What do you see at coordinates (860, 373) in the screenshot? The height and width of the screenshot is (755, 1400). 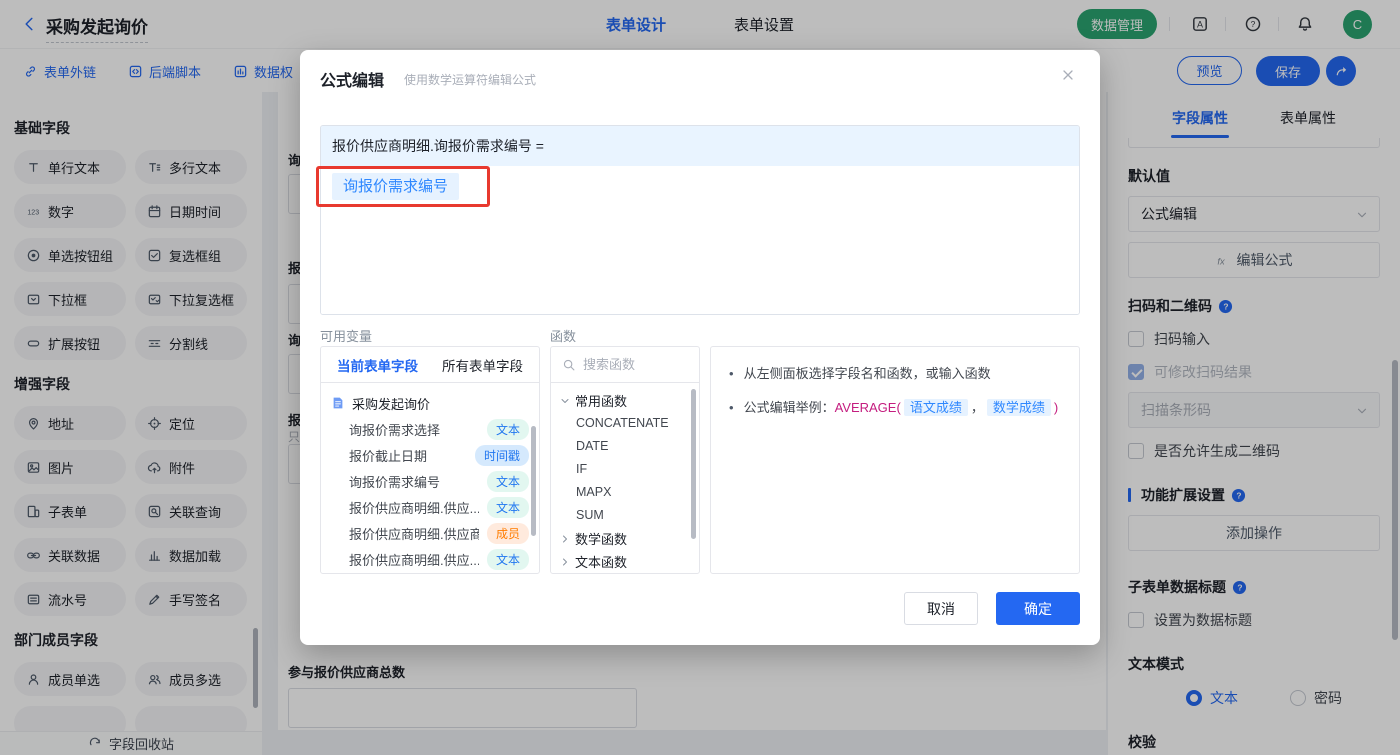 I see `help-line-1: • 从左侧面板选择字段名和函数，或输入函数` at bounding box center [860, 373].